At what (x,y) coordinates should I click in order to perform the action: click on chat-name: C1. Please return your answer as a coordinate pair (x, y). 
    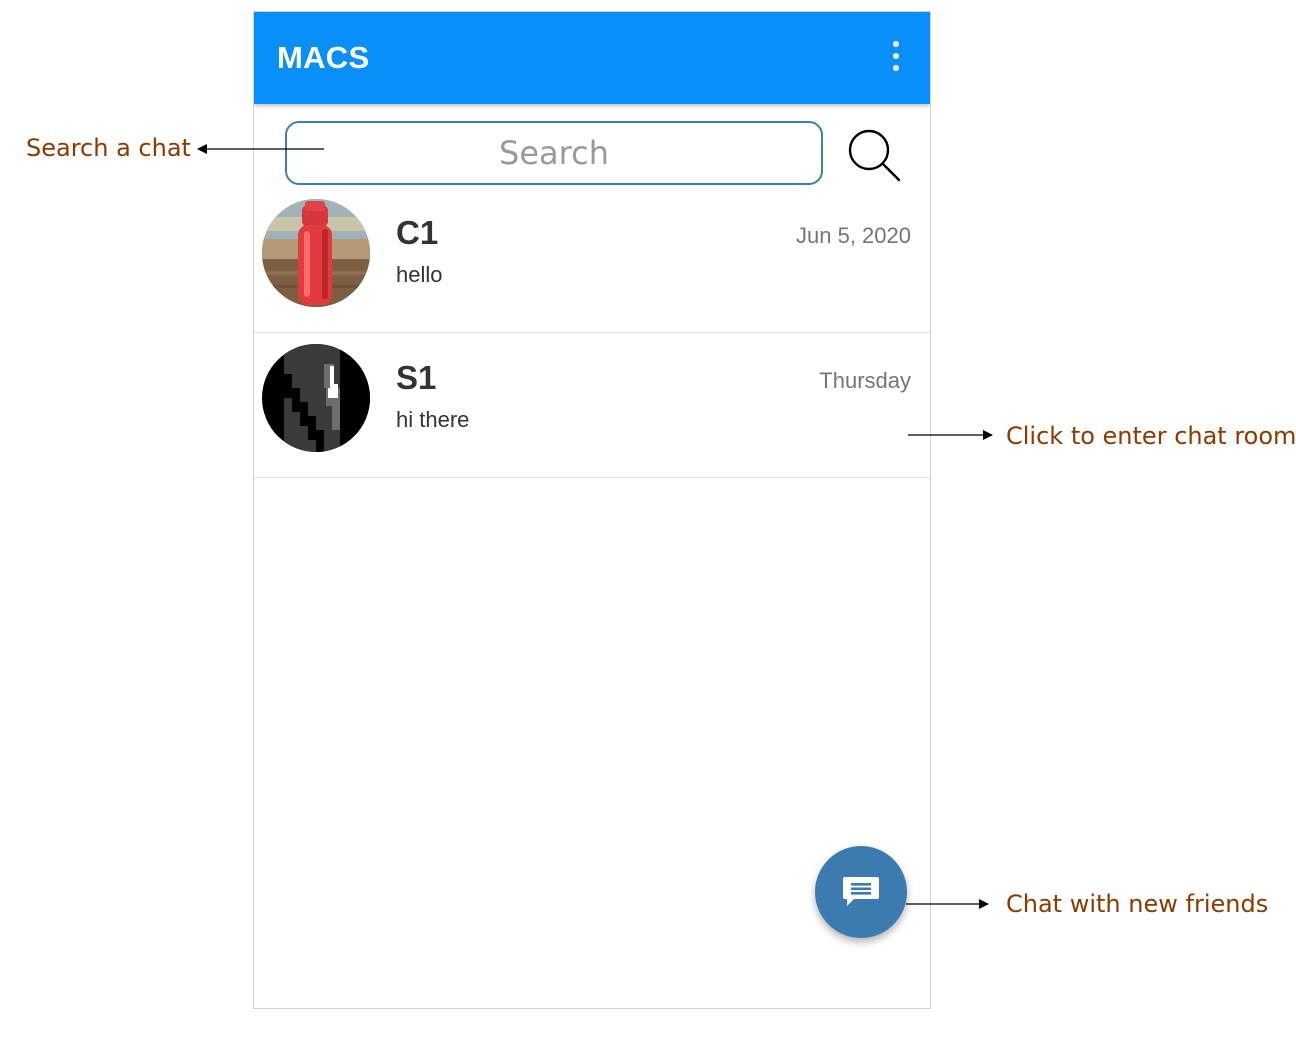
    Looking at the image, I should click on (417, 232).